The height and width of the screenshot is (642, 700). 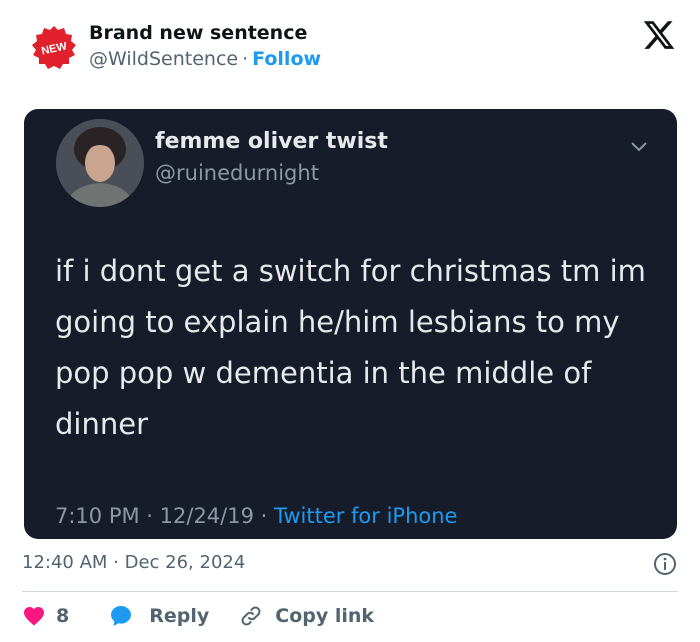 I want to click on author-handle-row: @WildSentence · Follow, so click(x=205, y=59).